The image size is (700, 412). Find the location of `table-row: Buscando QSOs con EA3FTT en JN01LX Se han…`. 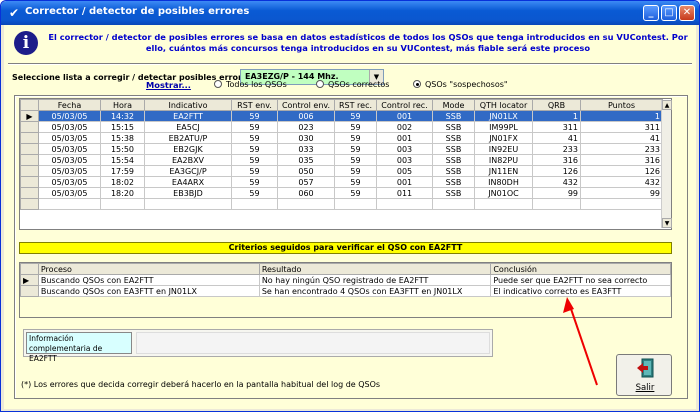

table-row: Buscando QSOs con EA3FTT en JN01LX Se han… is located at coordinates (345, 291).